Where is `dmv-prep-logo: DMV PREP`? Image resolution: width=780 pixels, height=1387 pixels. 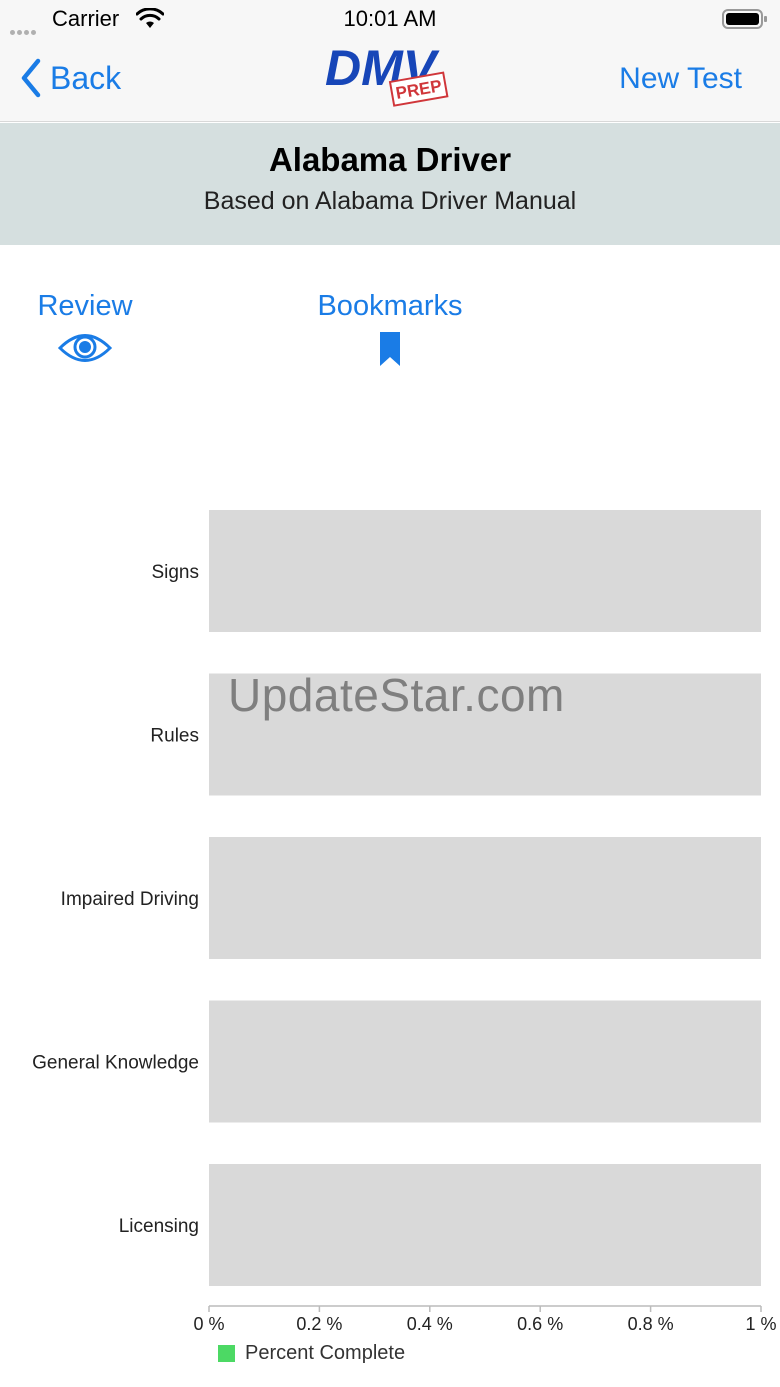 dmv-prep-logo: DMV PREP is located at coordinates (387, 73).